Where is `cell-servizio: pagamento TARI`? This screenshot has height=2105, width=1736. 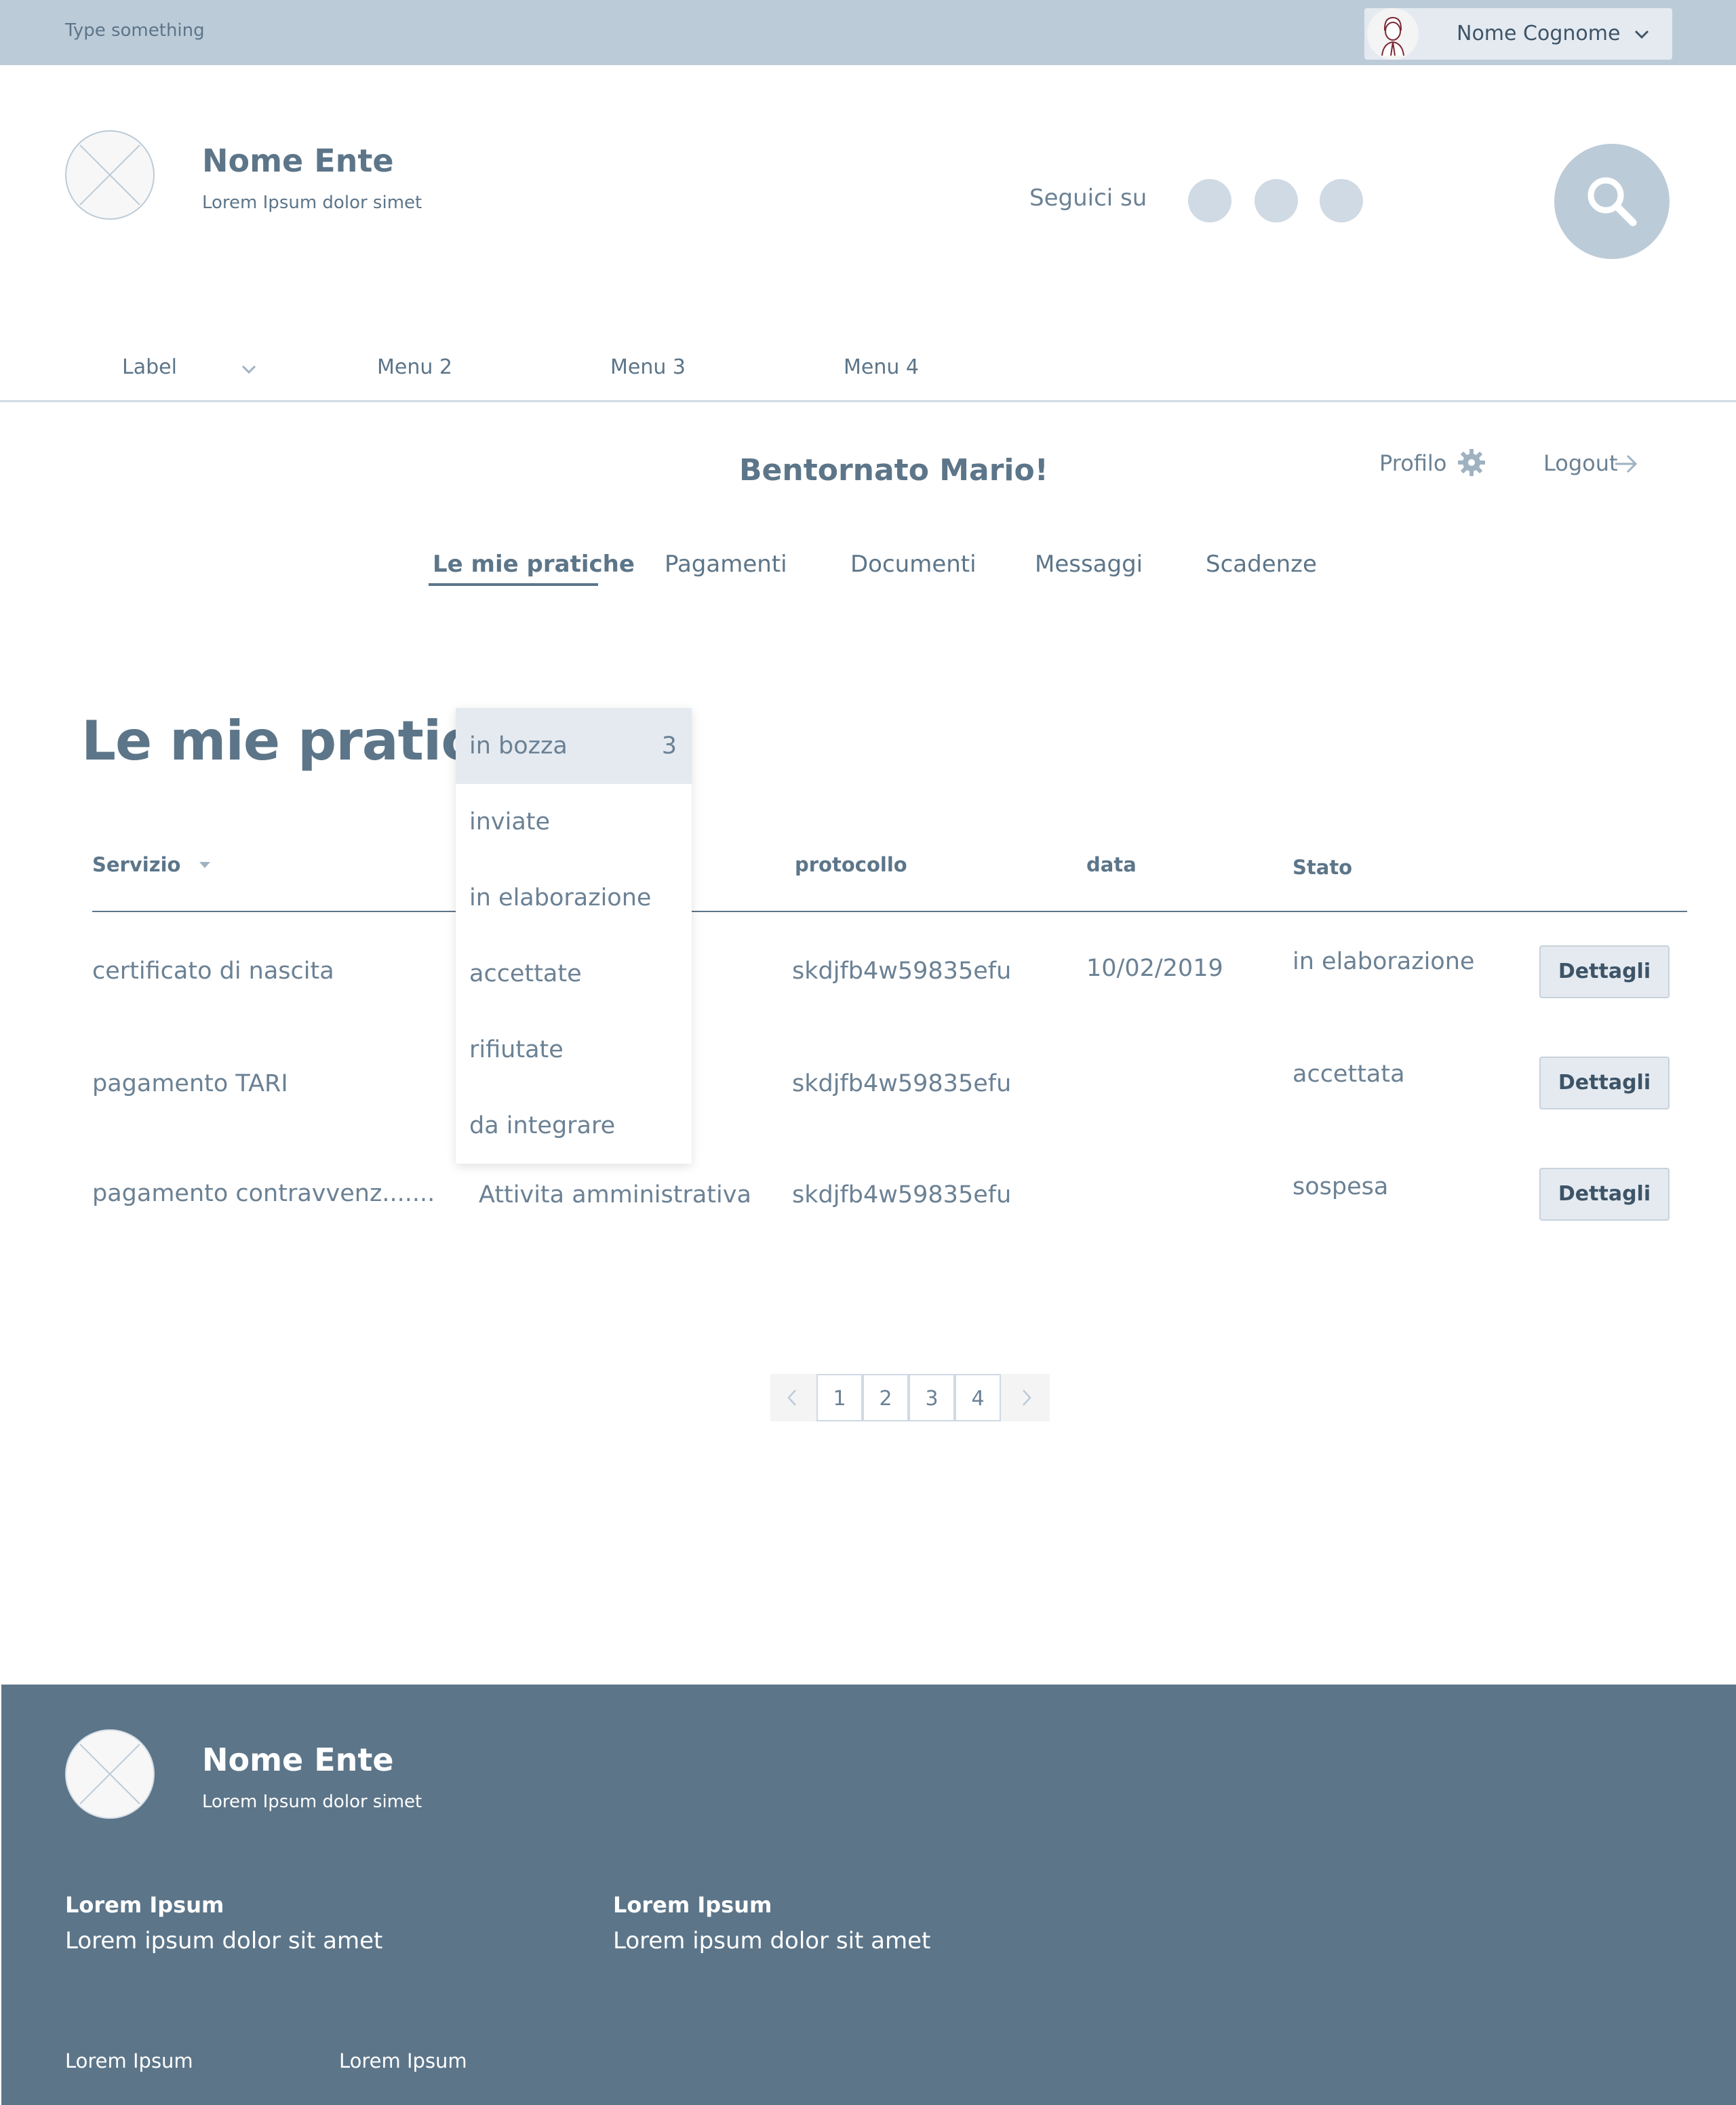
cell-servizio: pagamento TARI is located at coordinates (190, 1084).